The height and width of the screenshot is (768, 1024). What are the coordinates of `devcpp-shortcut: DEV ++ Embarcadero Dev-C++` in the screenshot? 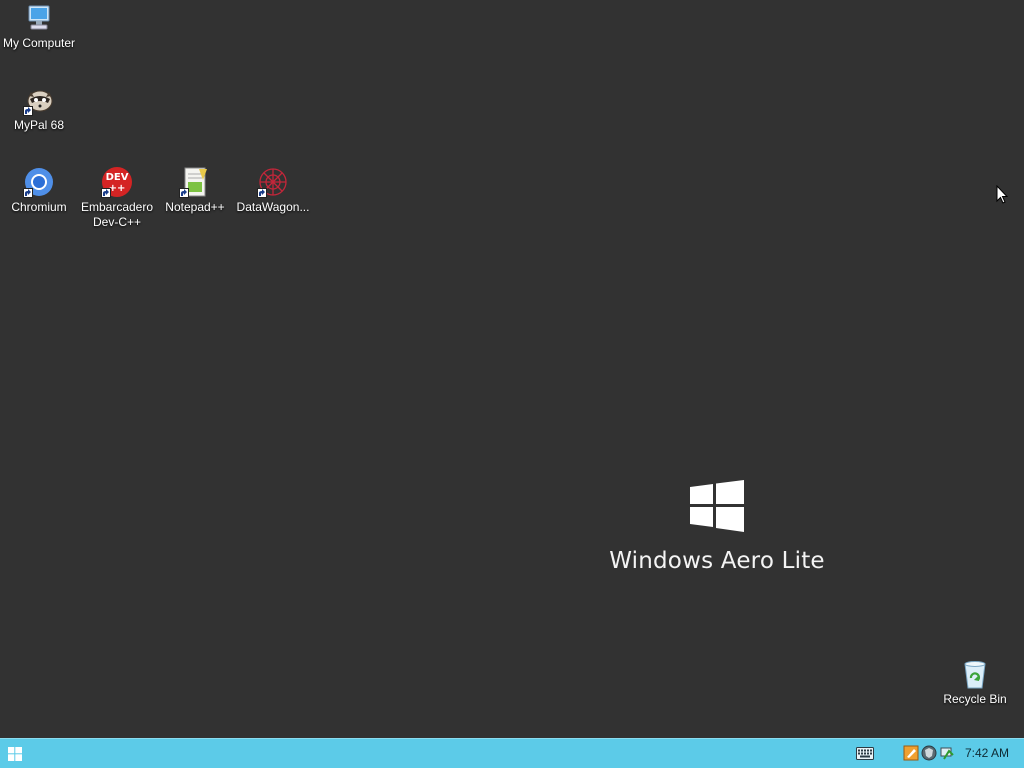 It's located at (117, 198).